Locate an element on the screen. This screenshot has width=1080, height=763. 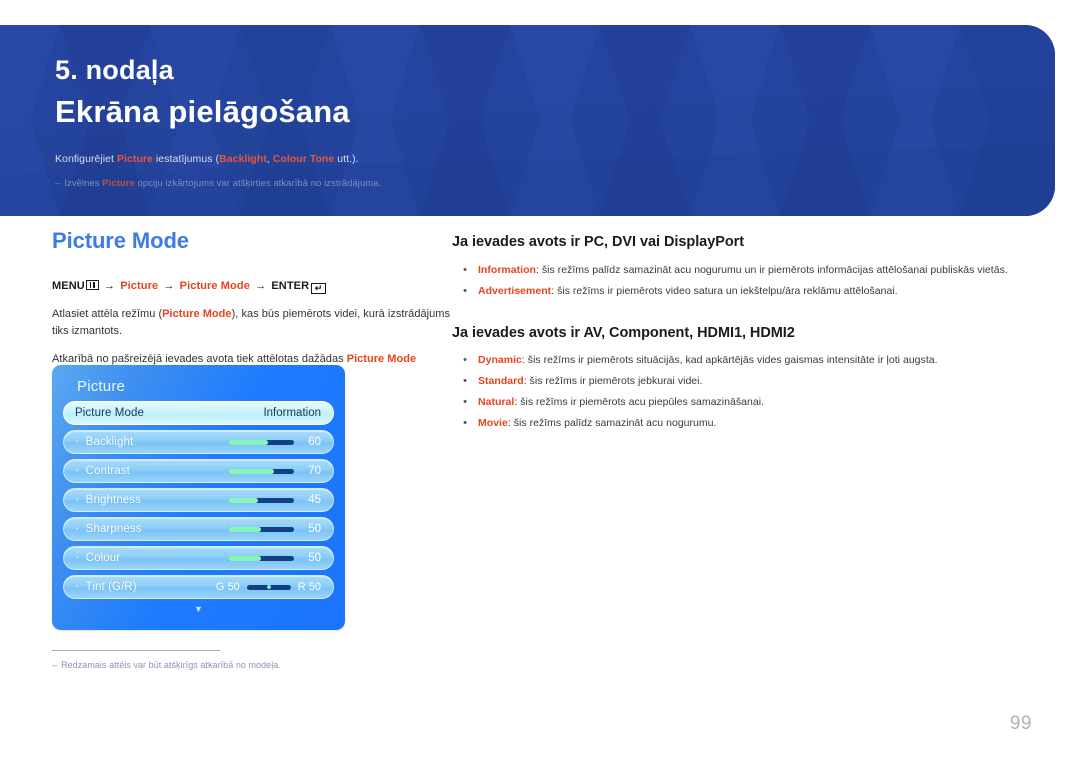
osd-row-backlight: · Backlight 60 is located at coordinates (198, 442).